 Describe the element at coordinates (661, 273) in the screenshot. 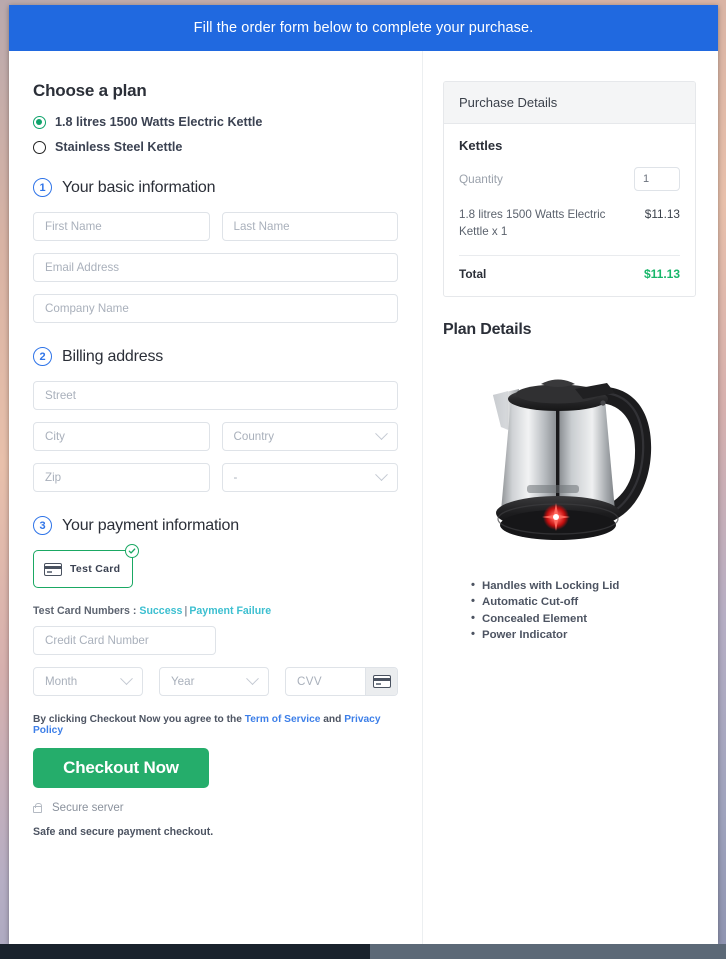

I see `total-value: $11.13` at that location.